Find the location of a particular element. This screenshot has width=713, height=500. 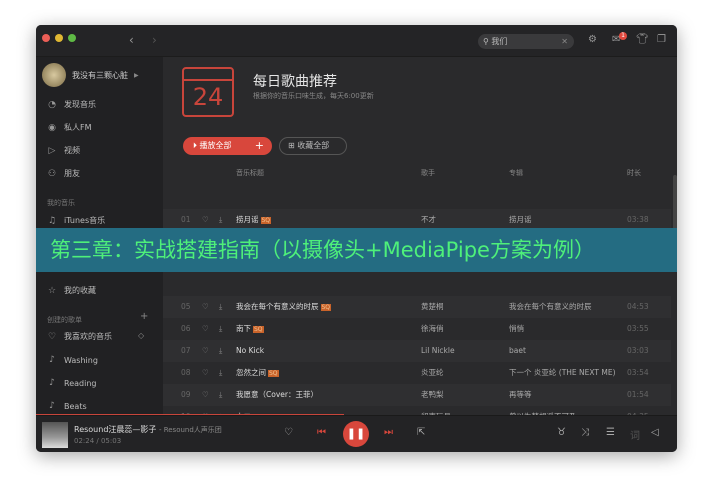

back-icon: ‹ is located at coordinates (131, 40).